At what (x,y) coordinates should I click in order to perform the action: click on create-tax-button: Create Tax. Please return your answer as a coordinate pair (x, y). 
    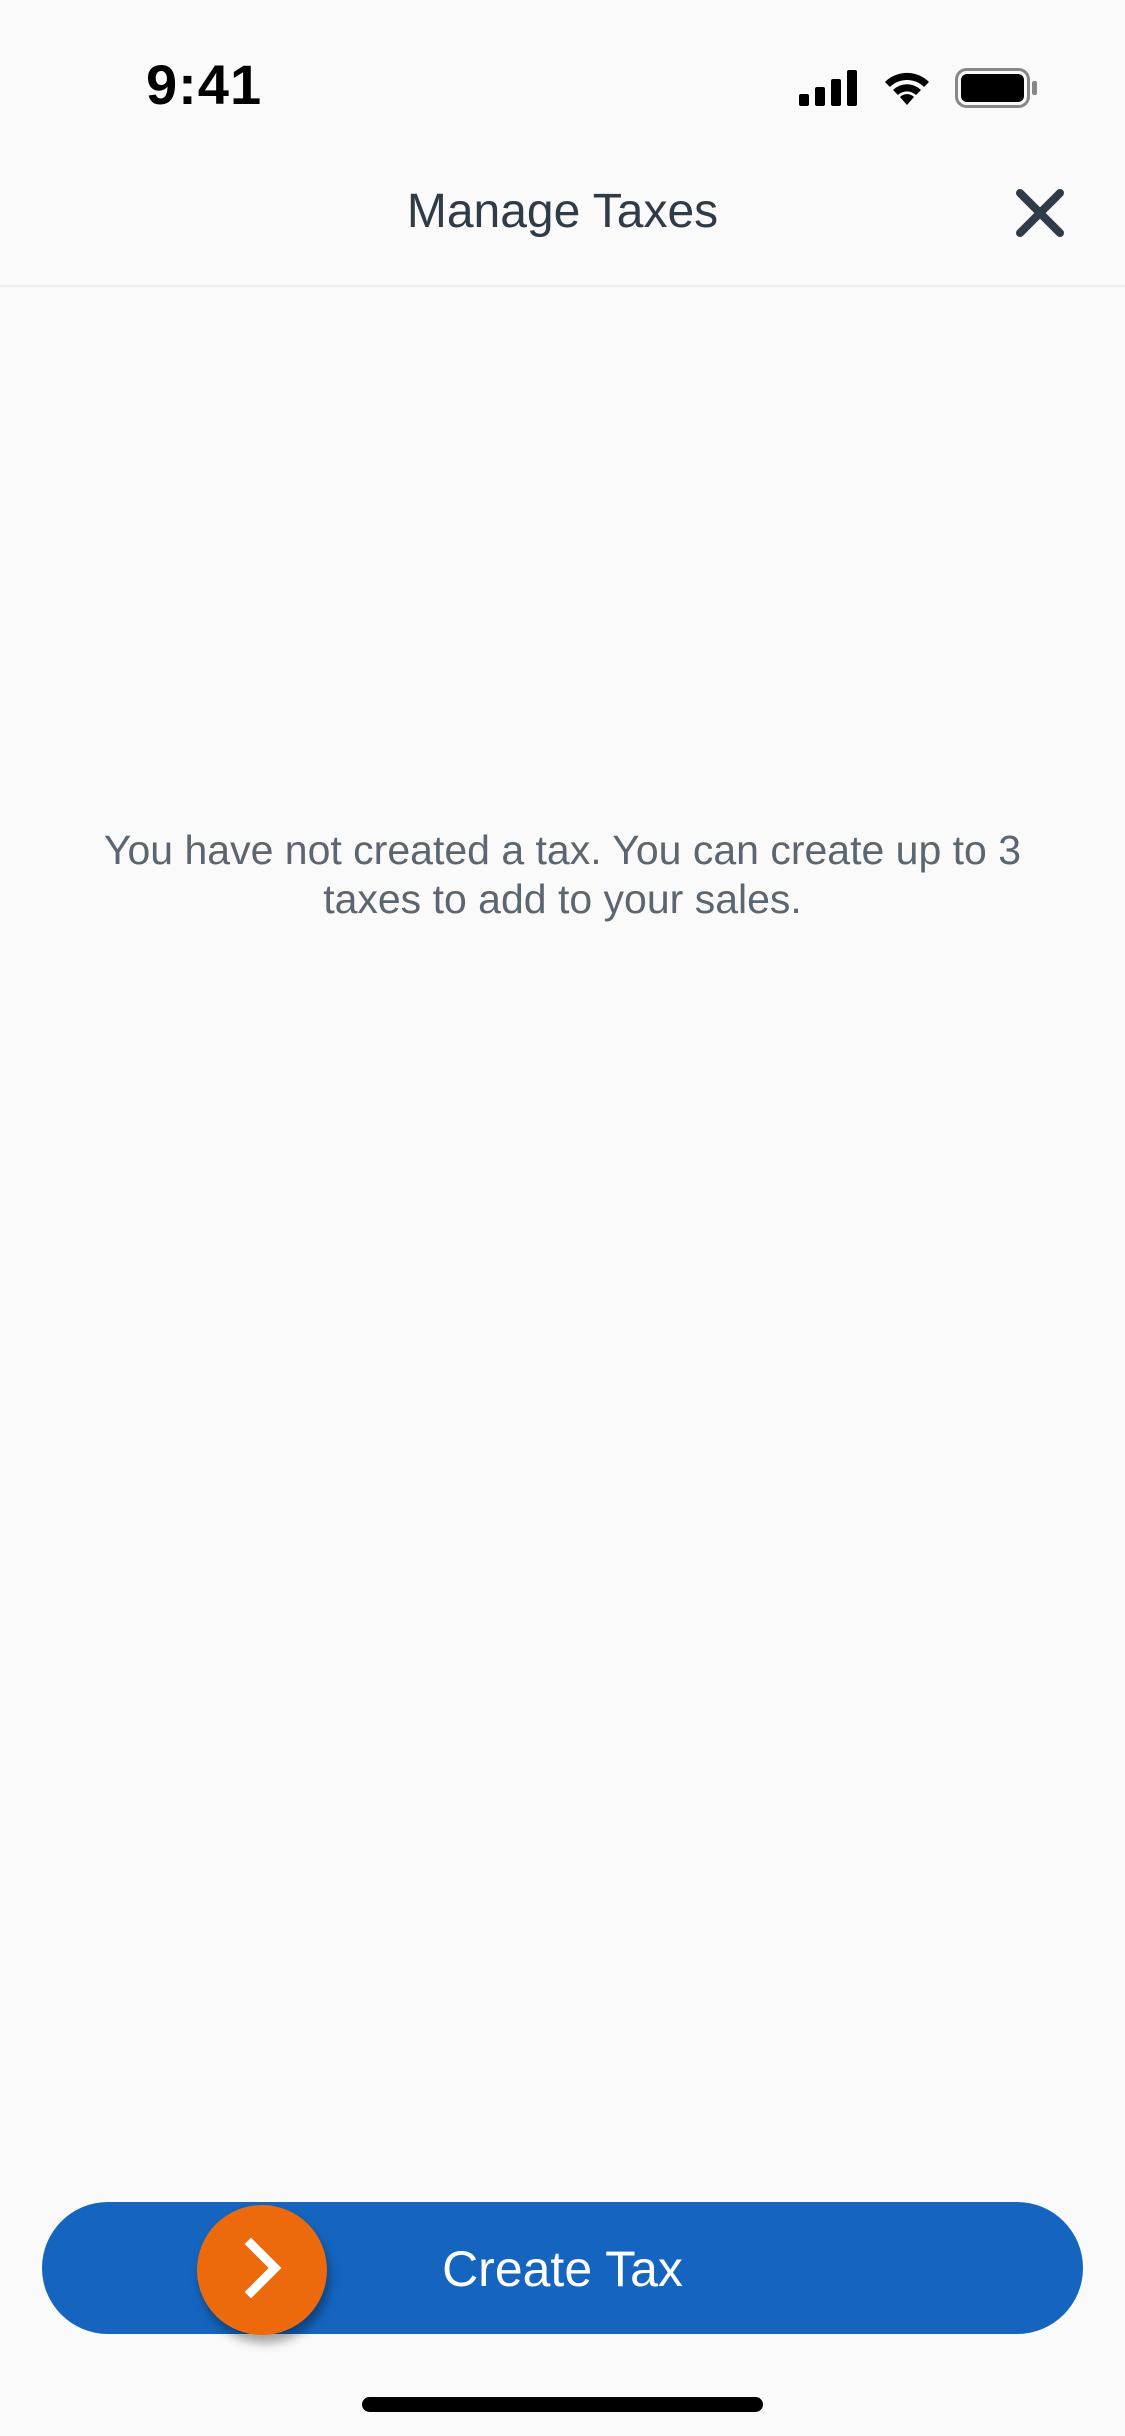
    Looking at the image, I should click on (562, 2268).